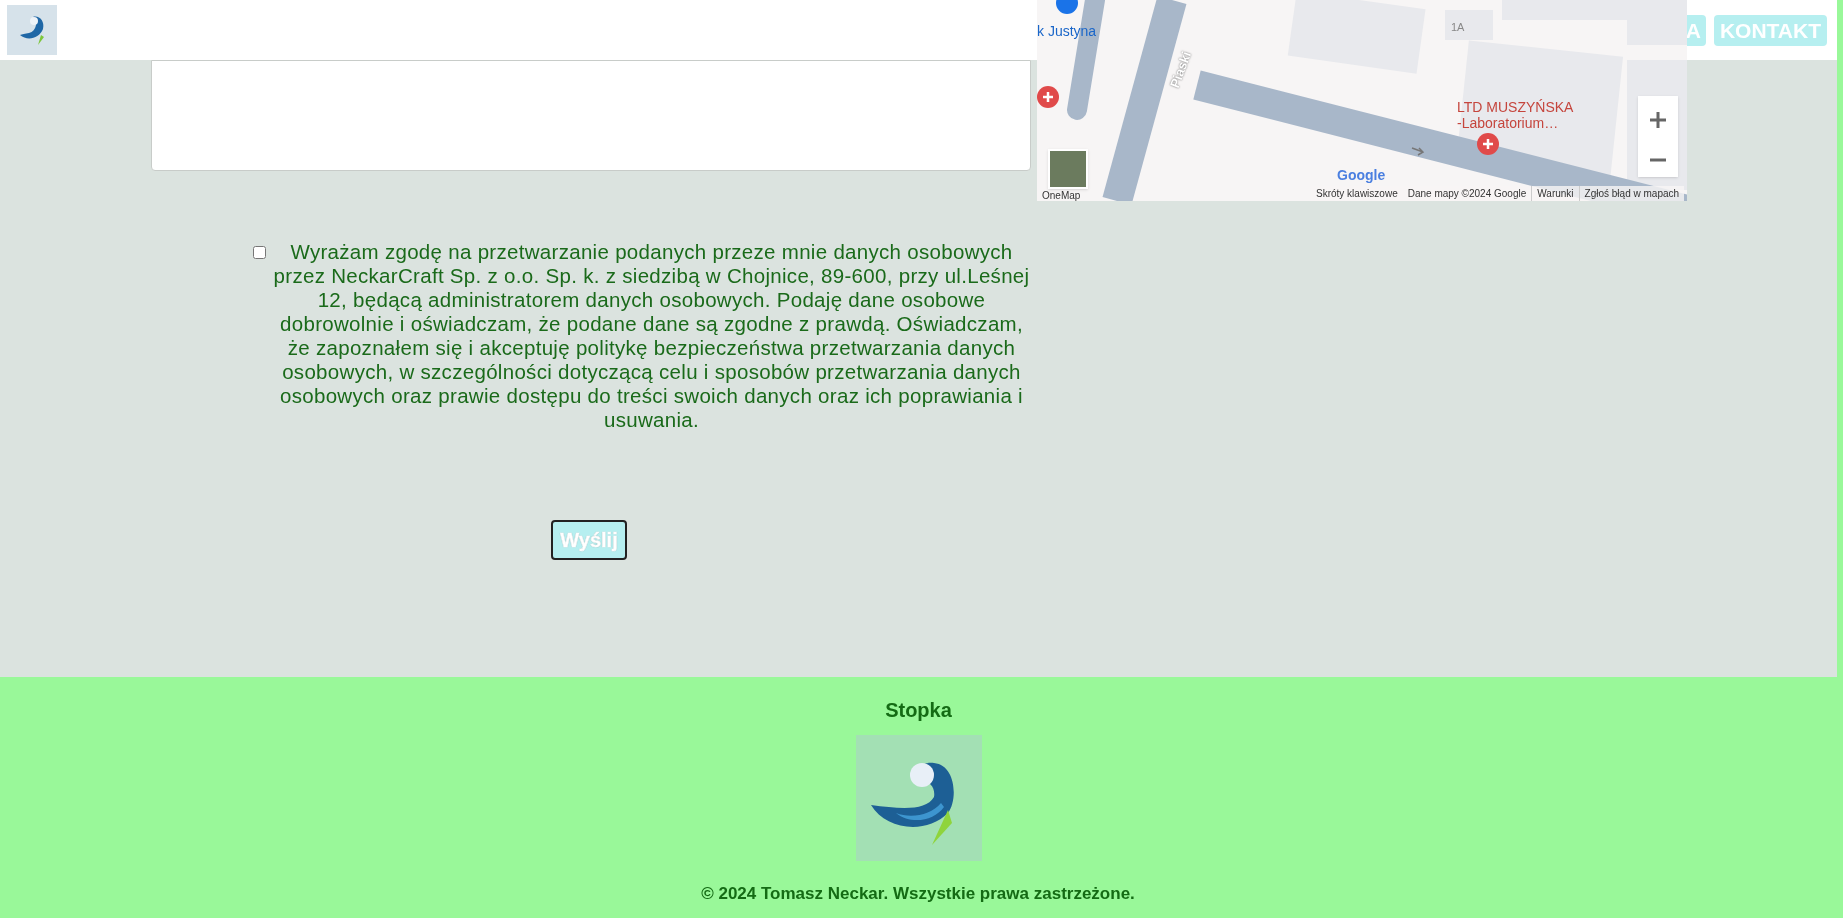  I want to click on map-link: Dane mapy ©2024 Google, so click(1467, 193).